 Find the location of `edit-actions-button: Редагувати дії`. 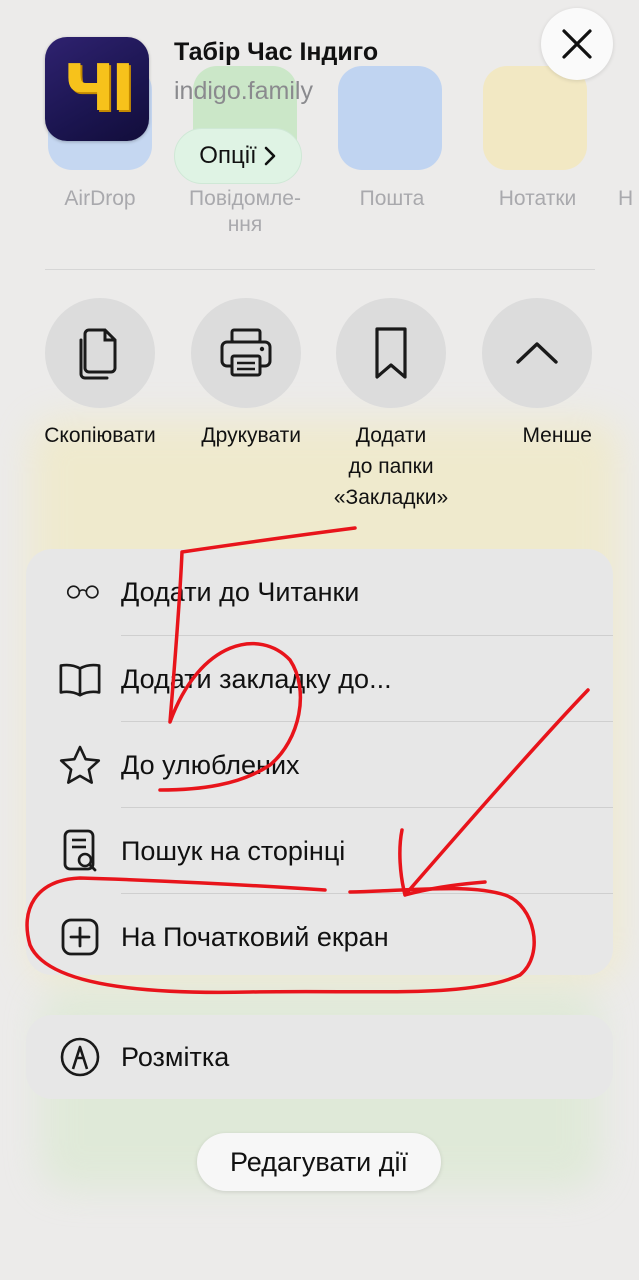

edit-actions-button: Редагувати дії is located at coordinates (319, 1162).